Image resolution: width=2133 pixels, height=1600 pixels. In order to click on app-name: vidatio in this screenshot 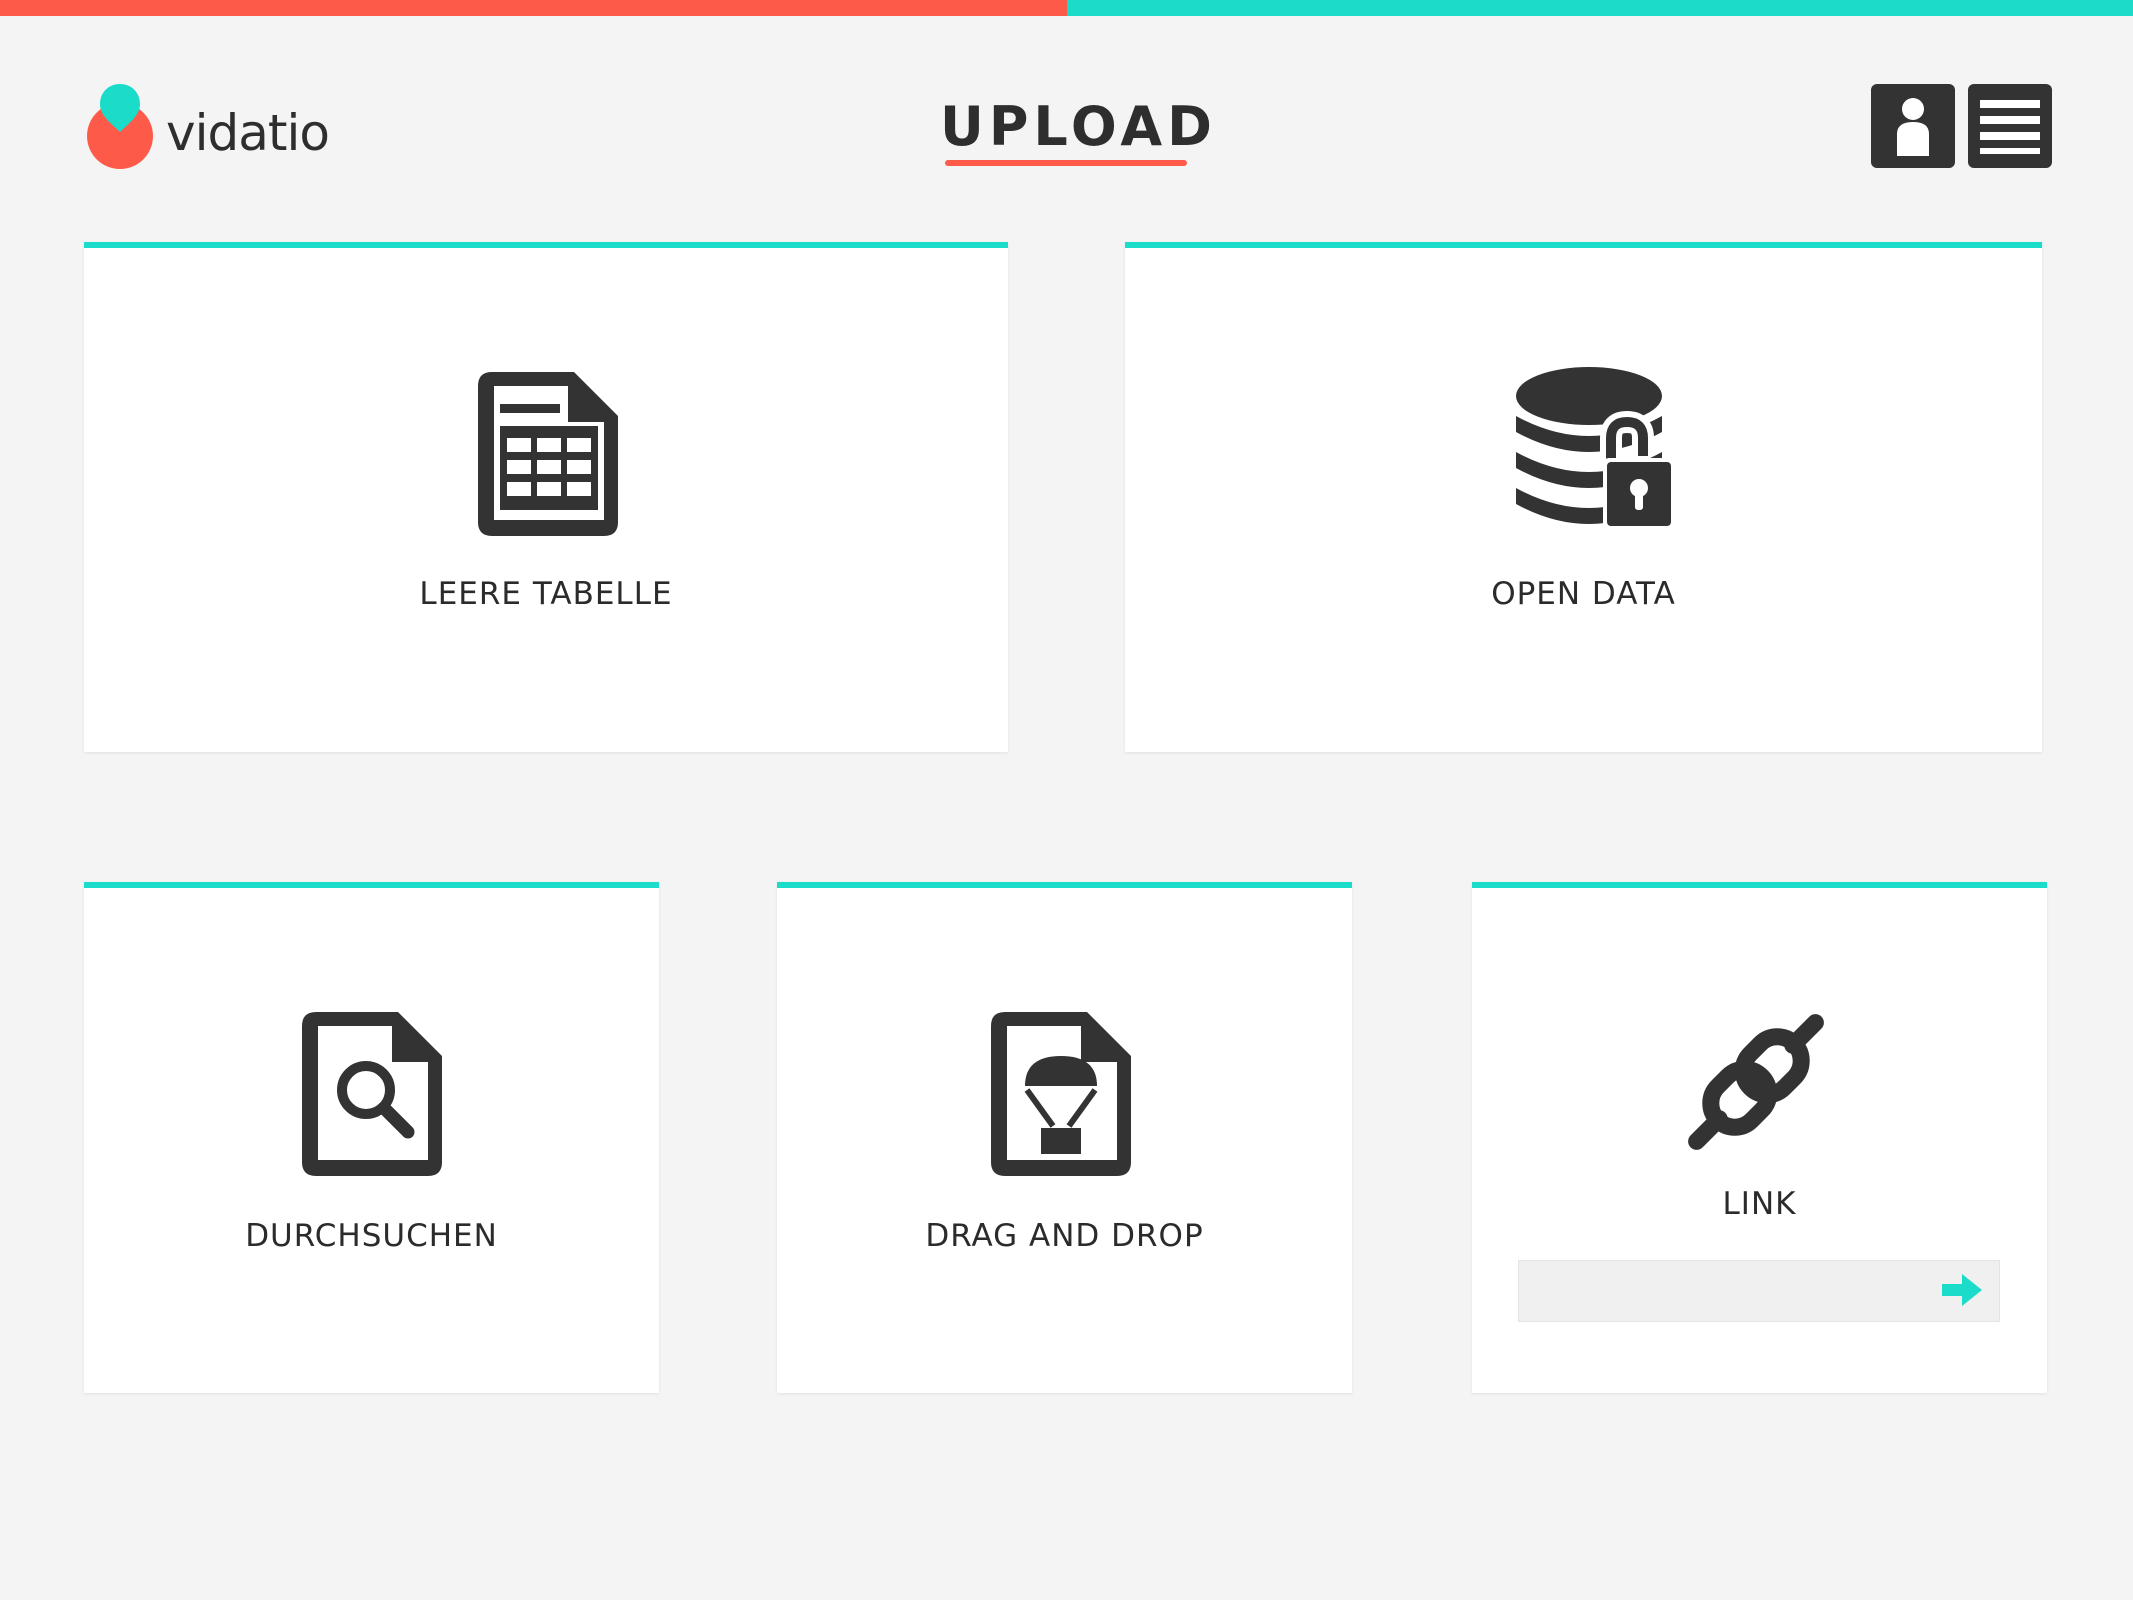, I will do `click(248, 133)`.